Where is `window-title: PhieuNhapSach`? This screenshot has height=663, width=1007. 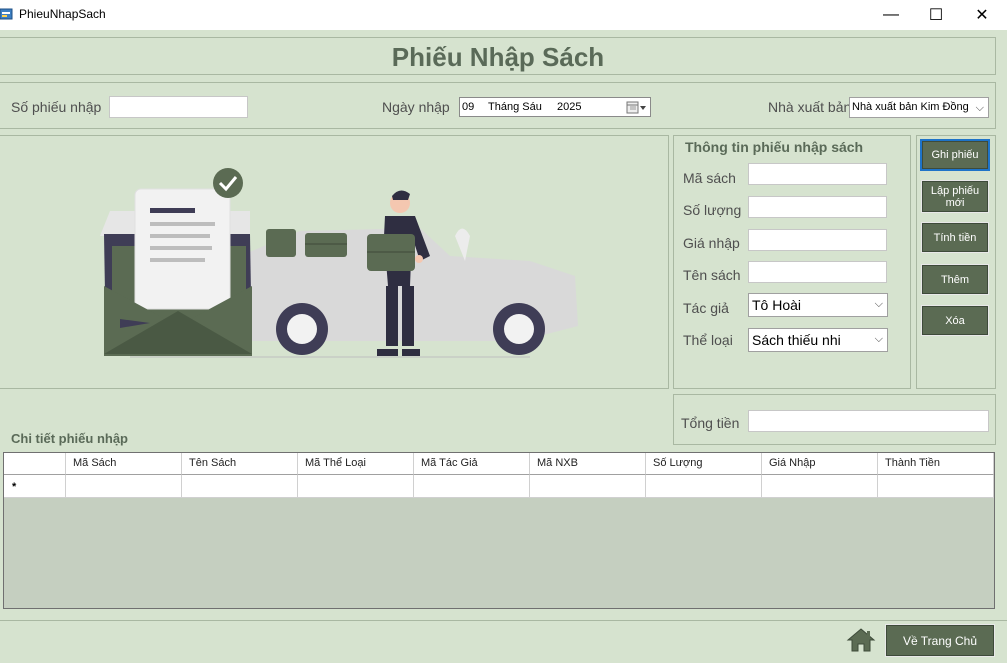
window-title: PhieuNhapSach is located at coordinates (62, 14).